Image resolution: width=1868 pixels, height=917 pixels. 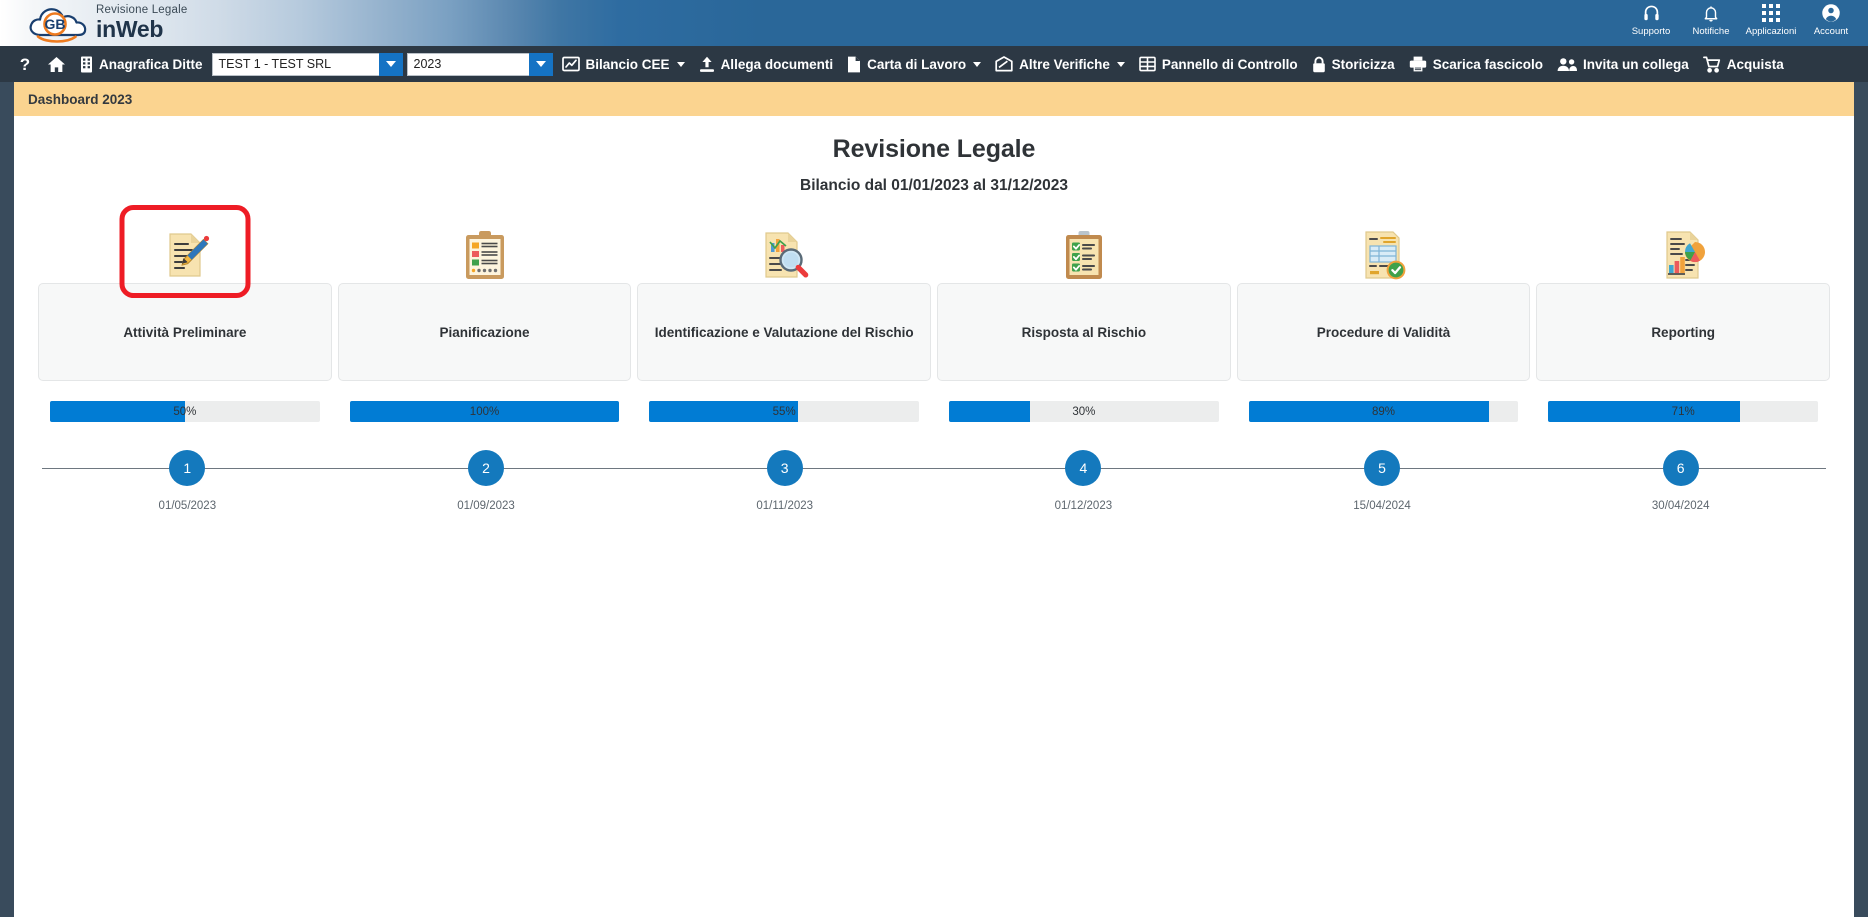 I want to click on chart-line-icon, so click(x=570, y=64).